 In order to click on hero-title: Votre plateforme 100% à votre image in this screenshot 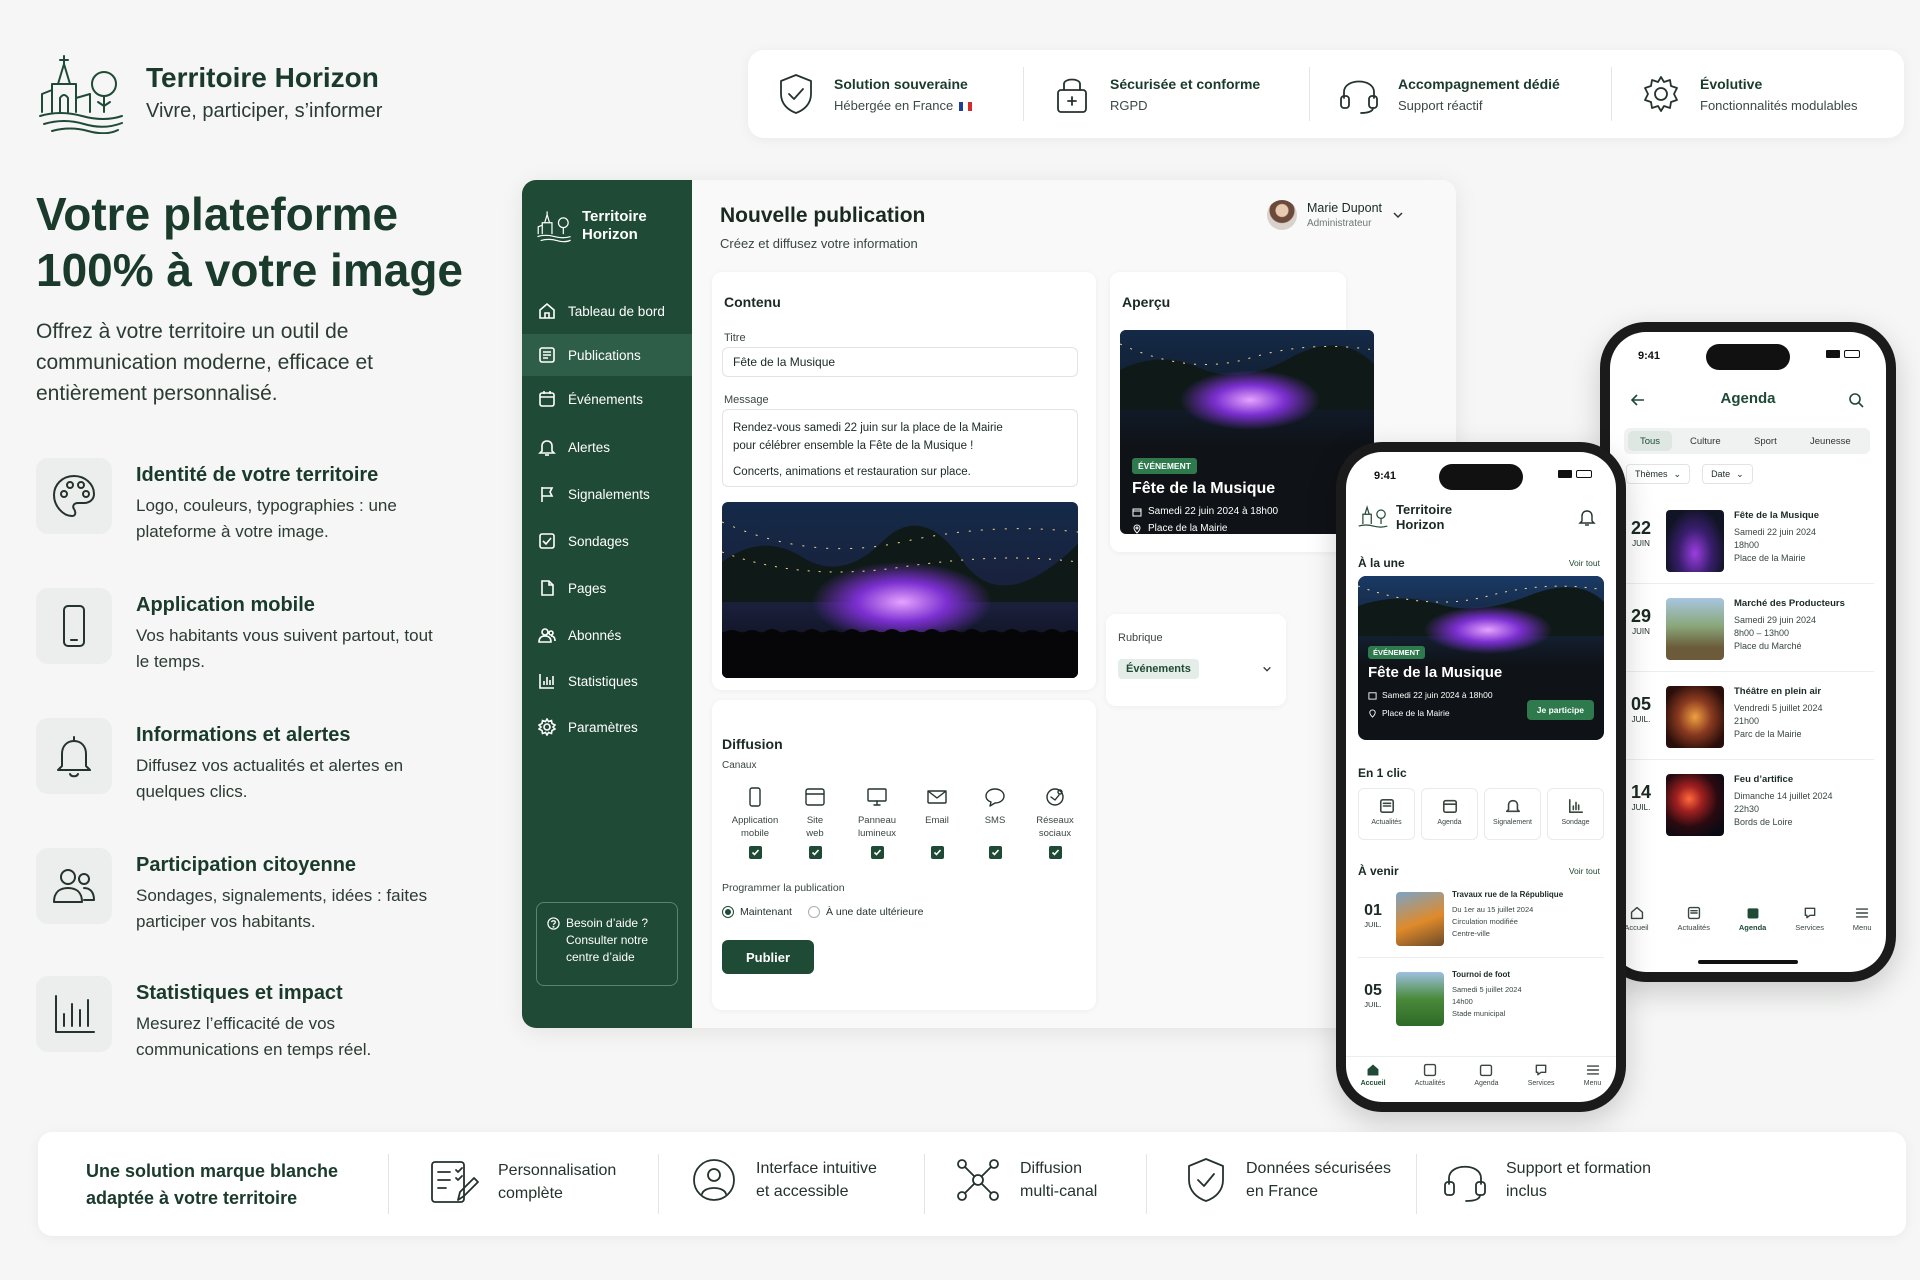, I will do `click(250, 242)`.